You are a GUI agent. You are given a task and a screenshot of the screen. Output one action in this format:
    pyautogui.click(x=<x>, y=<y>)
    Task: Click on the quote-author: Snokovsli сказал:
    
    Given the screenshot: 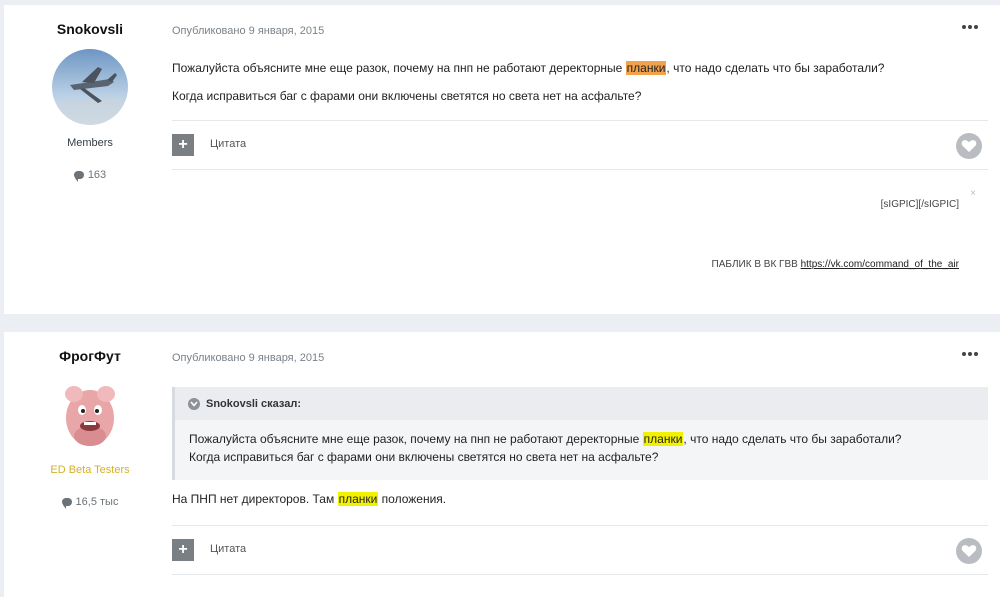 What is the action you would take?
    pyautogui.click(x=253, y=403)
    